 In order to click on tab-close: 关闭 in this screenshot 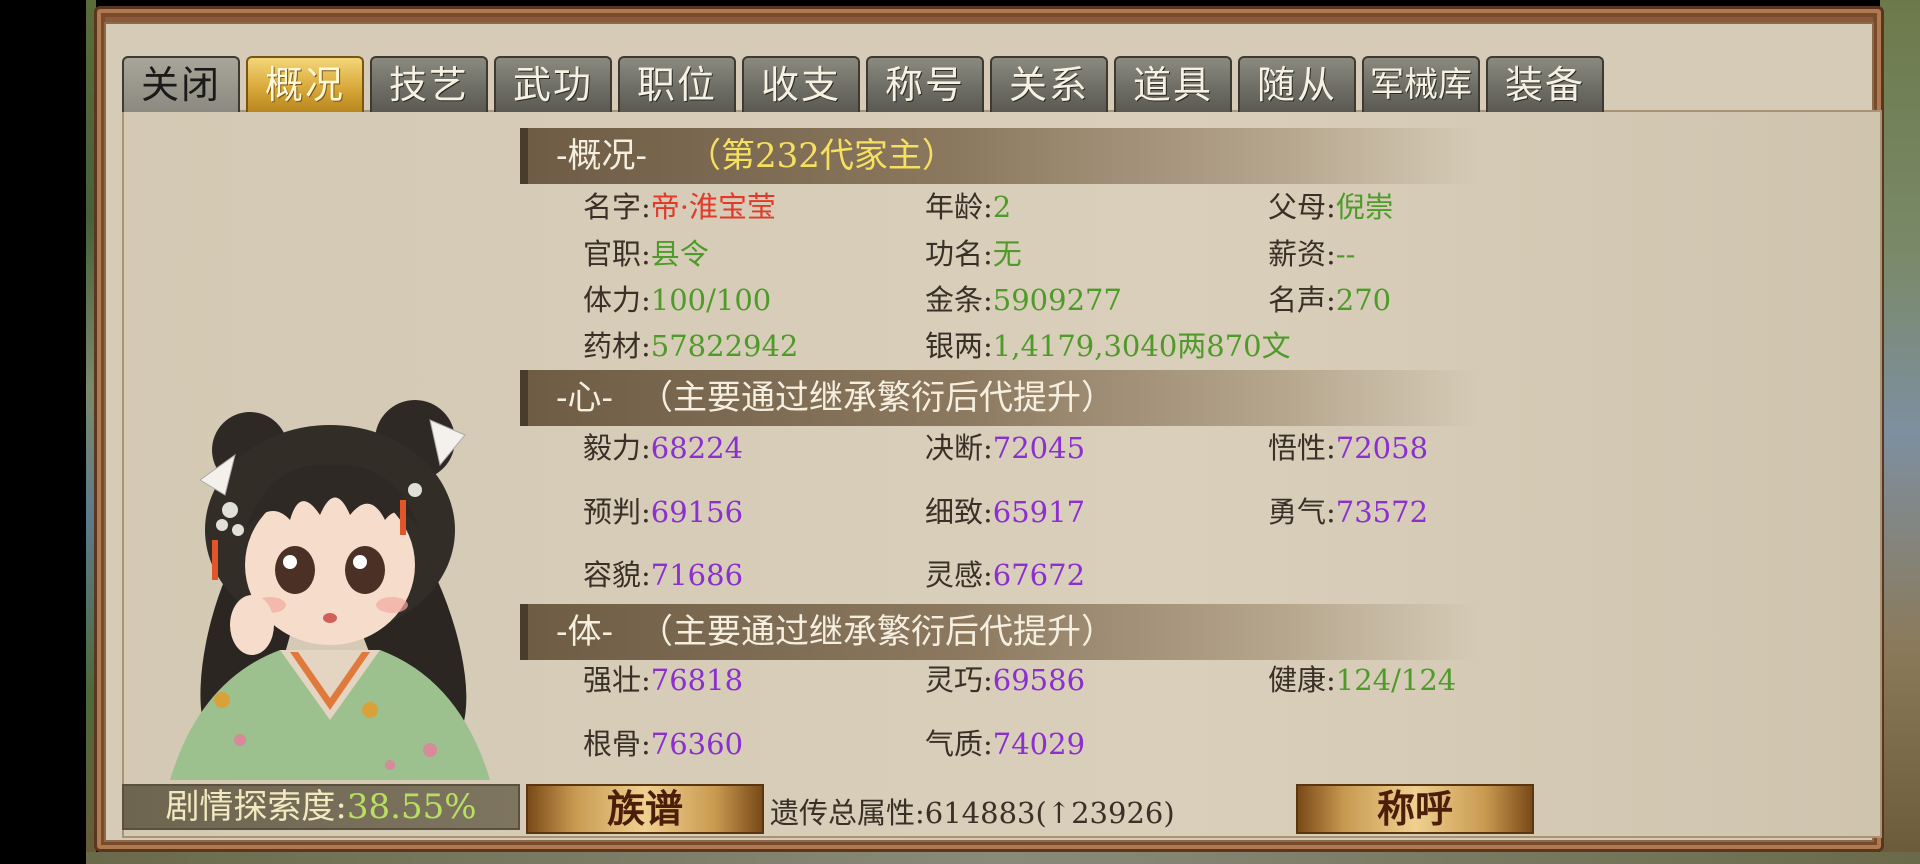, I will do `click(181, 84)`.